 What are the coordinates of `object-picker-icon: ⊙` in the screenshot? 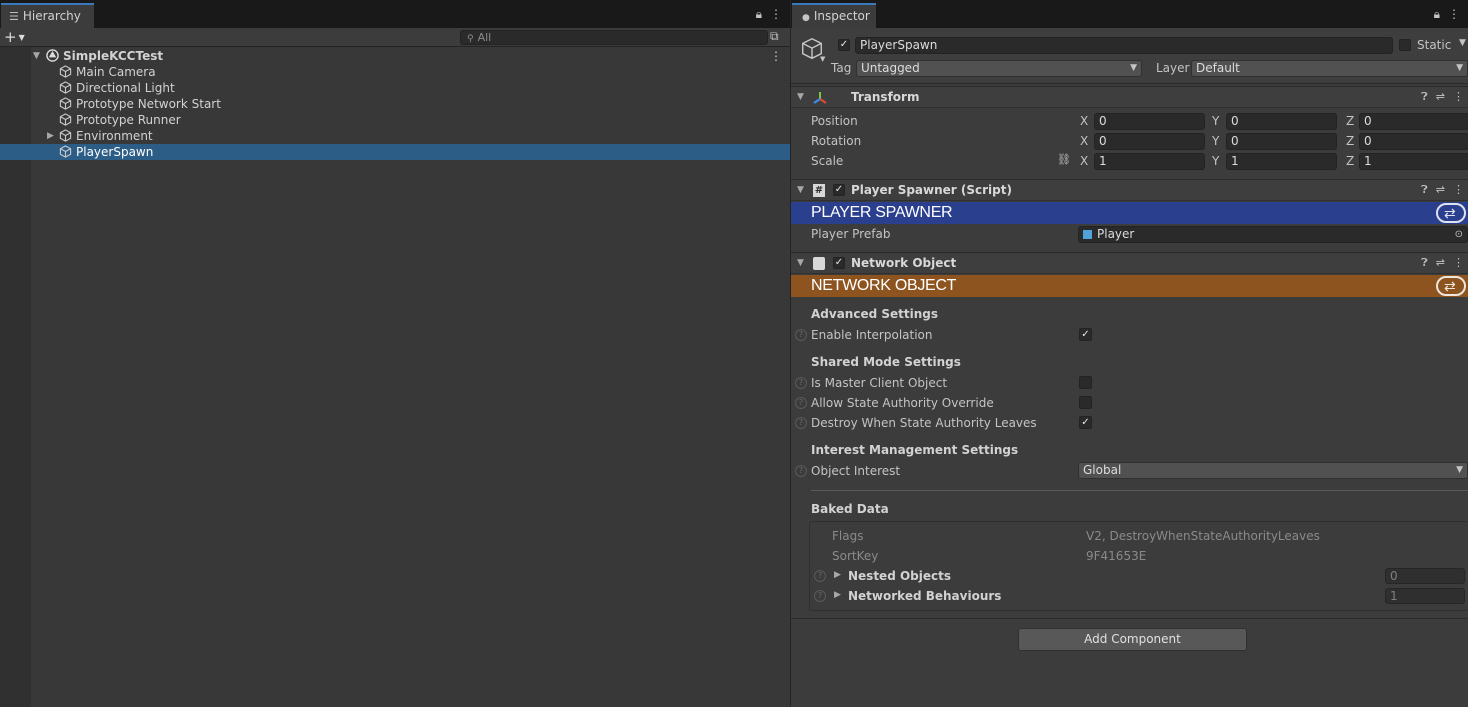 It's located at (1459, 234).